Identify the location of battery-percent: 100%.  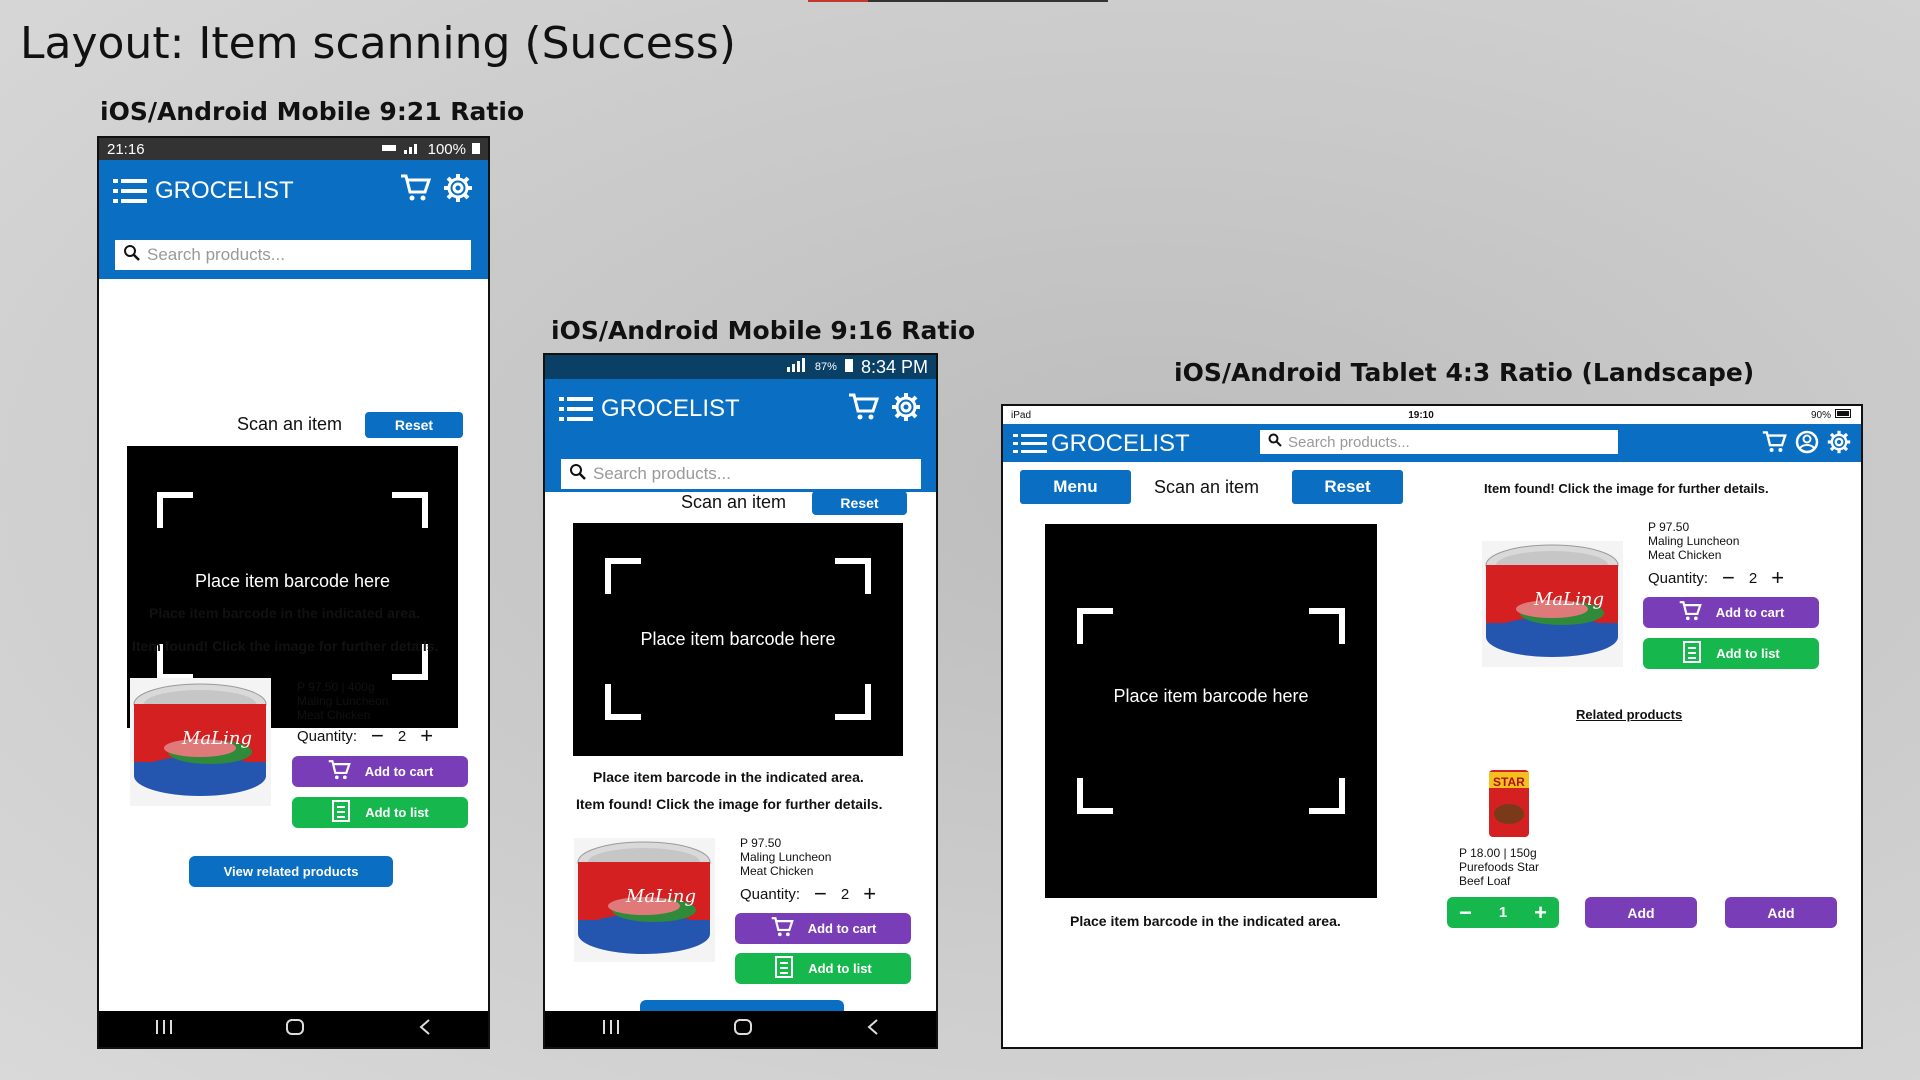
(446, 149).